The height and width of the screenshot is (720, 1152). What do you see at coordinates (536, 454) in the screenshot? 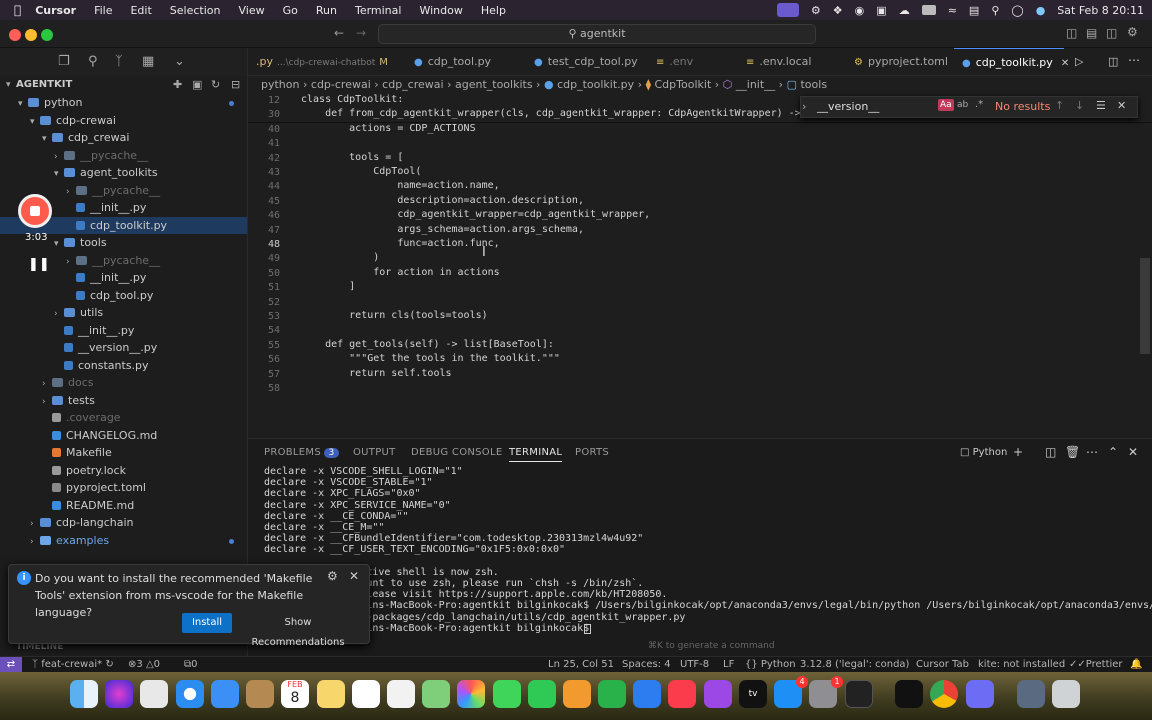
I see `tab-terminal: TERMINAL` at bounding box center [536, 454].